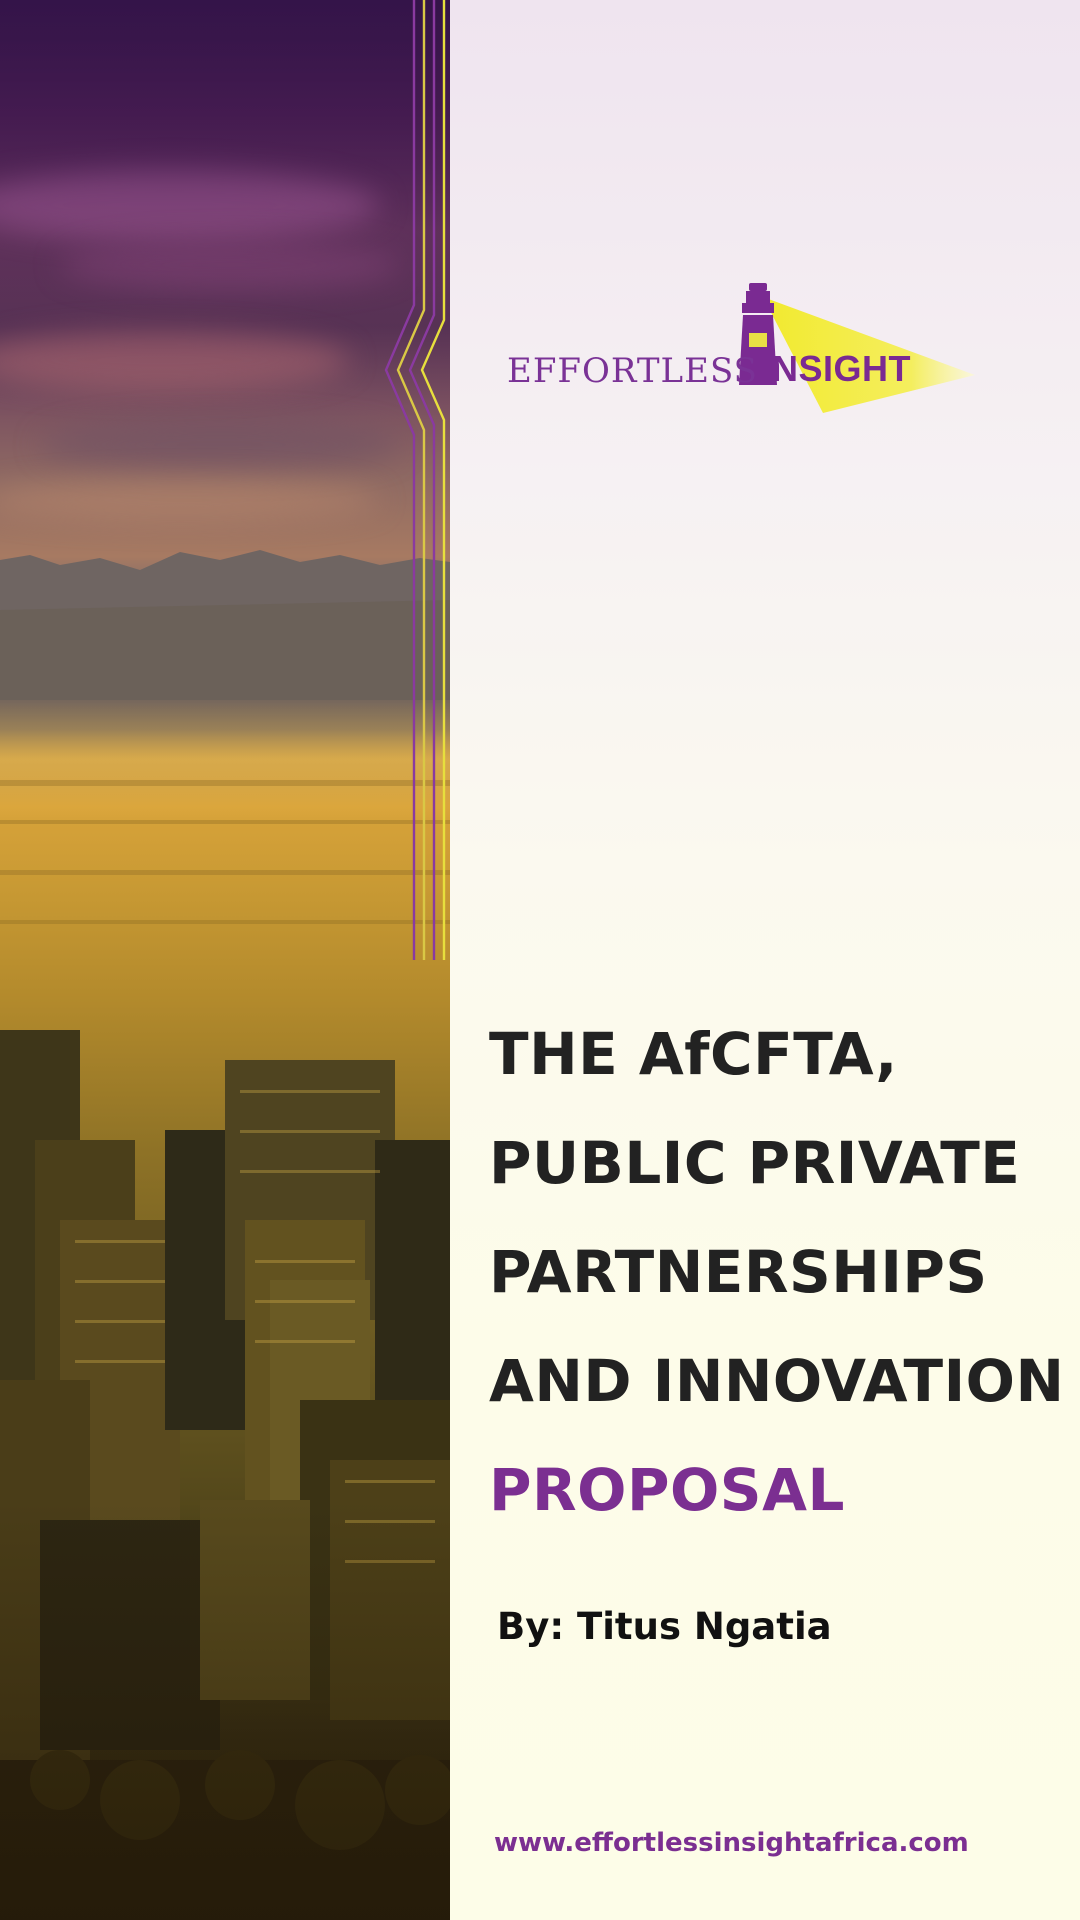 The width and height of the screenshot is (1080, 1920). What do you see at coordinates (667, 1490) in the screenshot?
I see `title-accent-proposal: PROPOSAL` at bounding box center [667, 1490].